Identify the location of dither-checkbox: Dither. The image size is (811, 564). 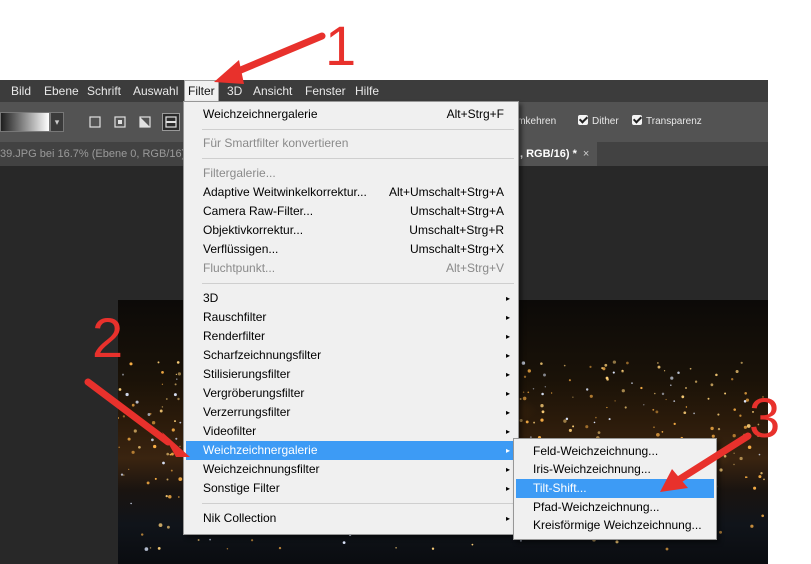
(598, 122).